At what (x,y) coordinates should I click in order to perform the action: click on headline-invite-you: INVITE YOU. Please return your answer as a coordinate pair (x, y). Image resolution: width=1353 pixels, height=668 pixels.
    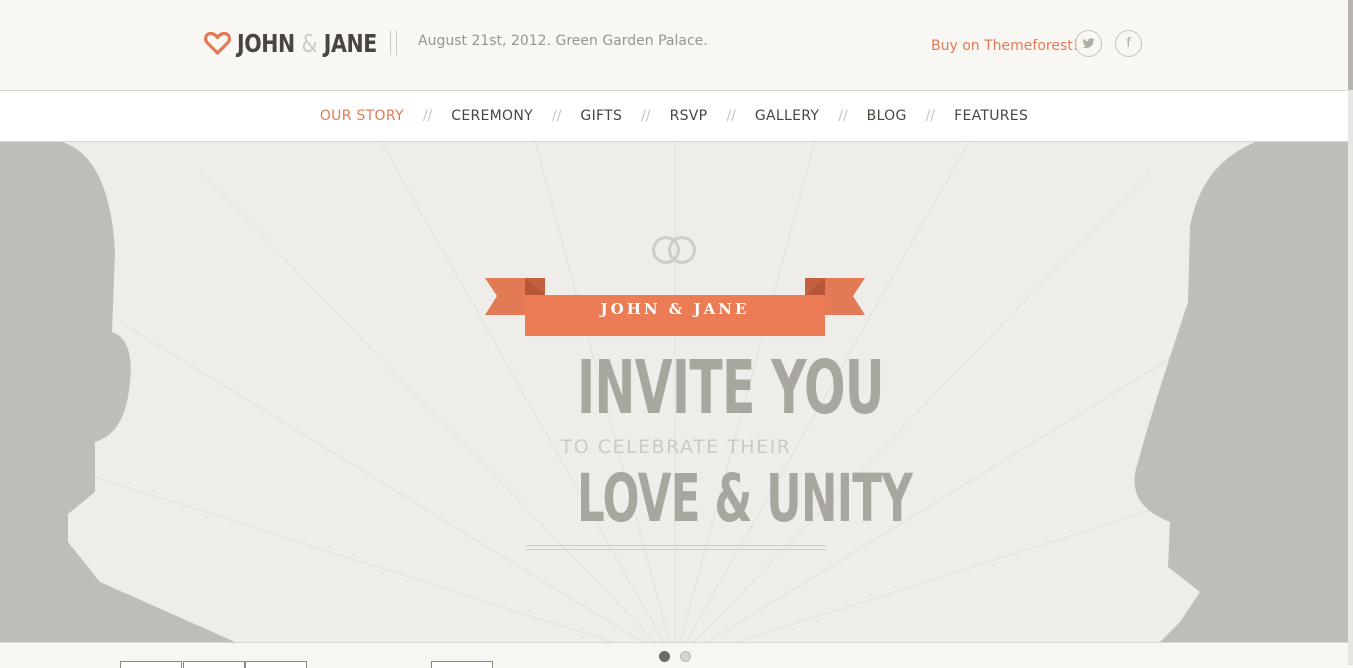
    Looking at the image, I should click on (731, 388).